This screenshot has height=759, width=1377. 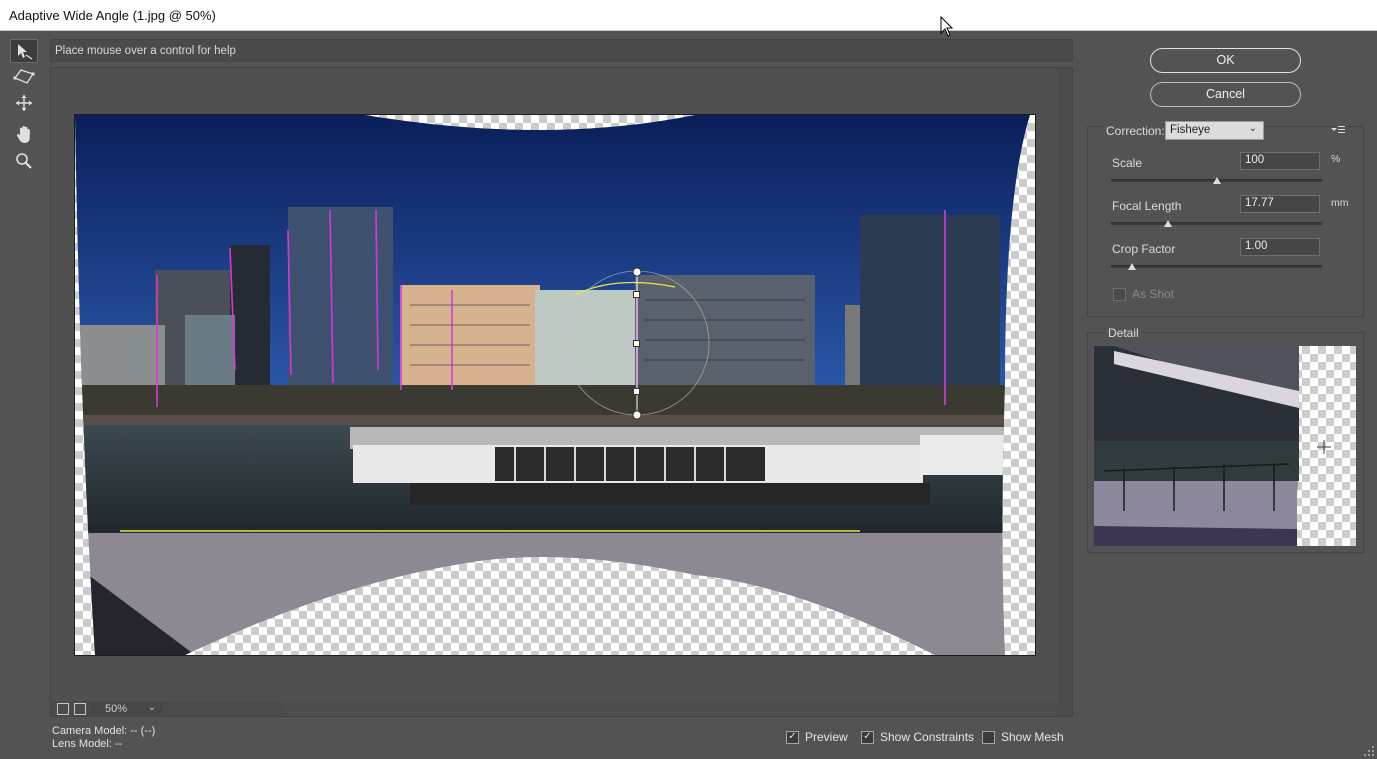 I want to click on zoom-level: 50%, so click(x=116, y=709).